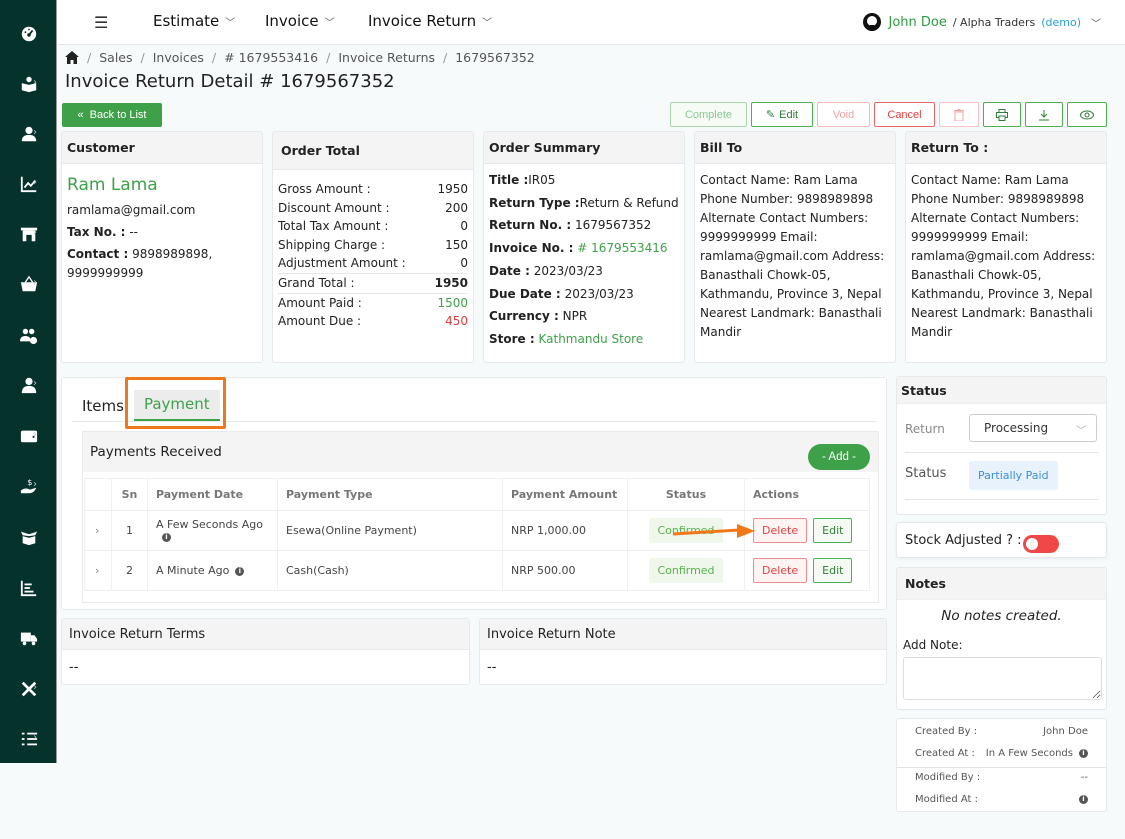 The height and width of the screenshot is (839, 1125). What do you see at coordinates (1061, 22) in the screenshot?
I see `demo-tag: (demo)` at bounding box center [1061, 22].